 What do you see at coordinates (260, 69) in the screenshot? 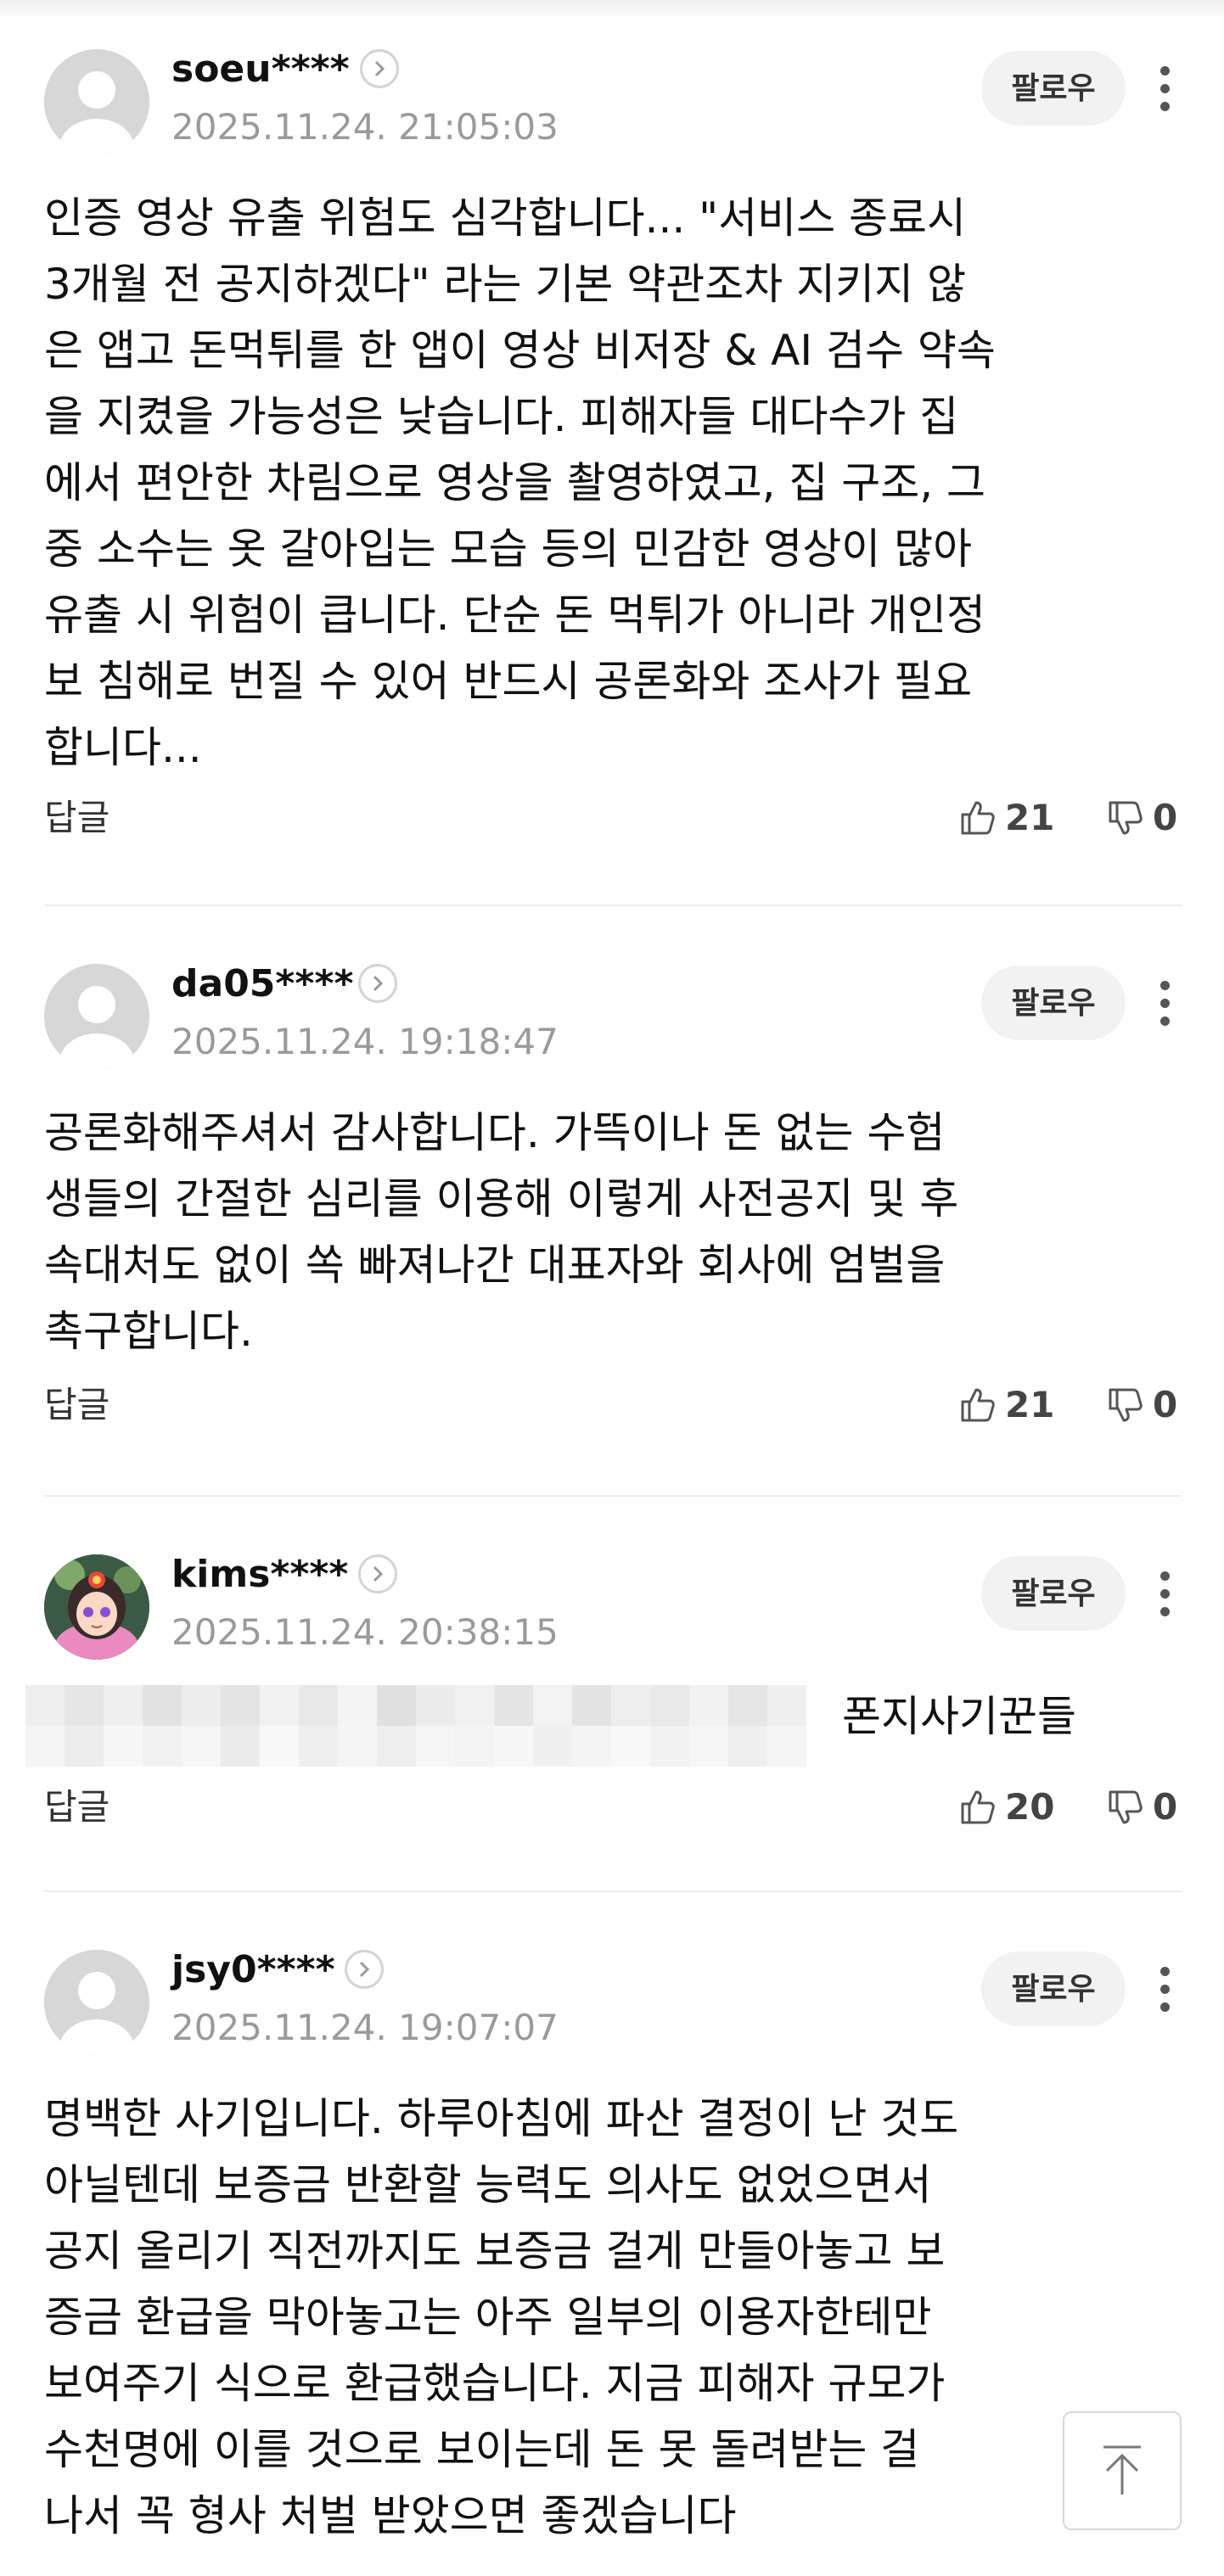
I see `comment-username: soeu****` at bounding box center [260, 69].